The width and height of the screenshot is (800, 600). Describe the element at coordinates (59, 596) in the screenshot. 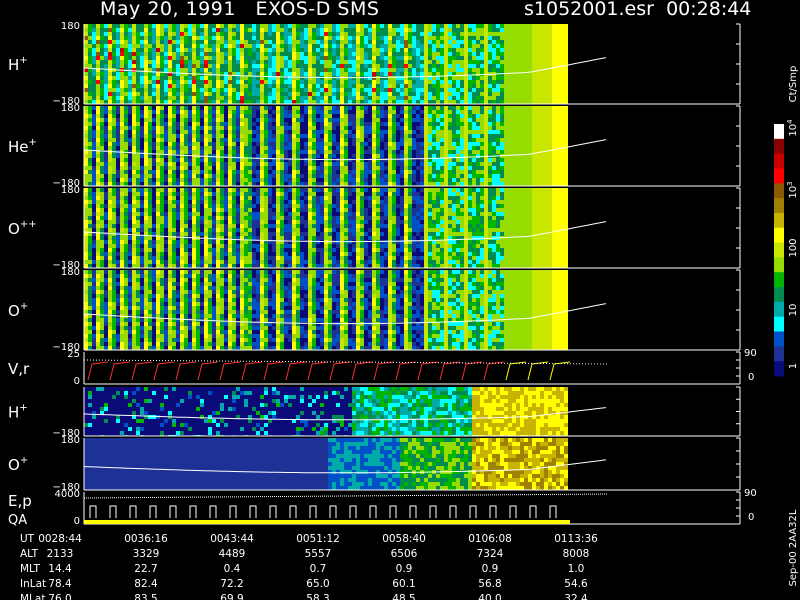

I see `table-cell: 76.0` at that location.